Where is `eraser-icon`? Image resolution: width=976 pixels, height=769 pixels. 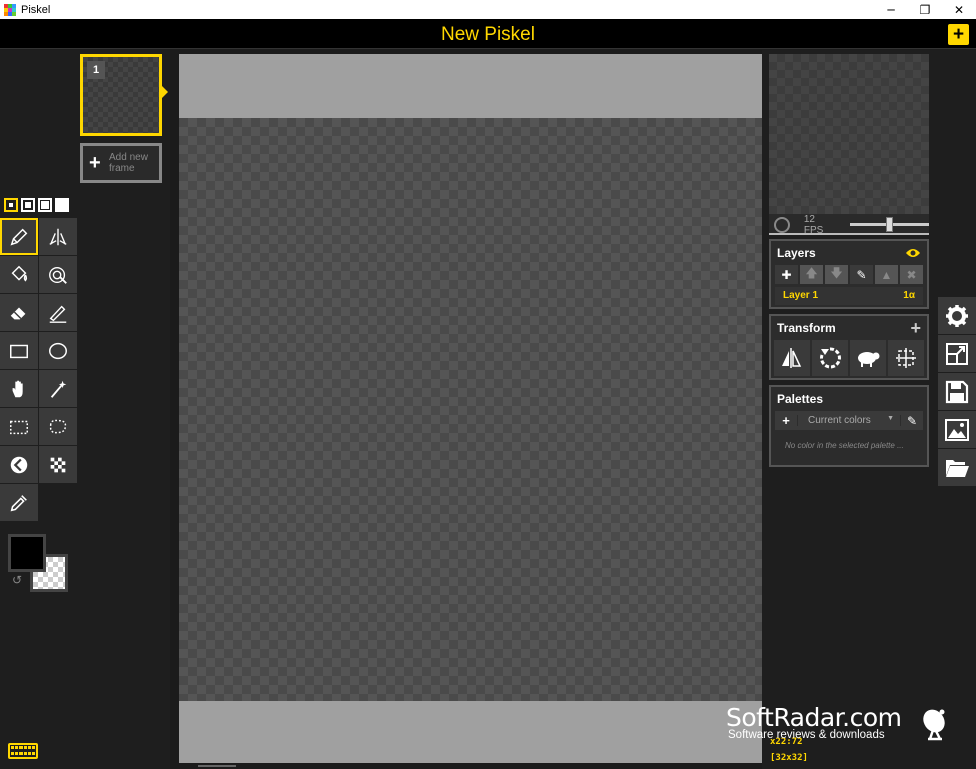 eraser-icon is located at coordinates (18, 313).